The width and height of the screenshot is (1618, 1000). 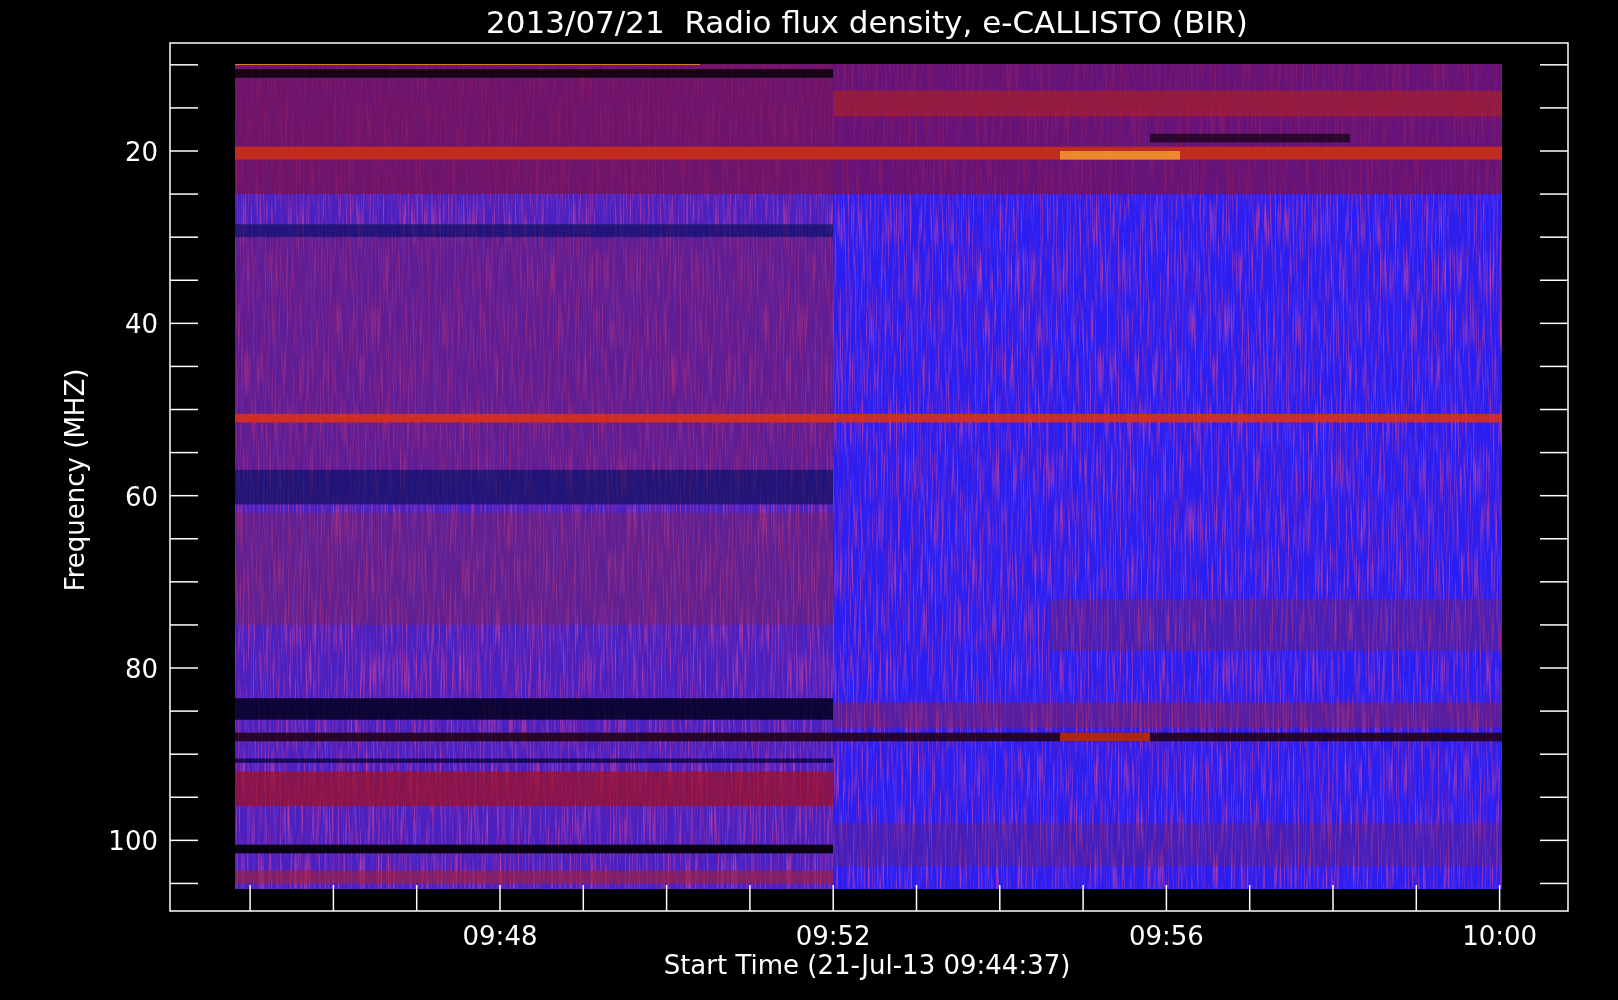 I want to click on axis-tick-label: 09:56, so click(x=1166, y=936).